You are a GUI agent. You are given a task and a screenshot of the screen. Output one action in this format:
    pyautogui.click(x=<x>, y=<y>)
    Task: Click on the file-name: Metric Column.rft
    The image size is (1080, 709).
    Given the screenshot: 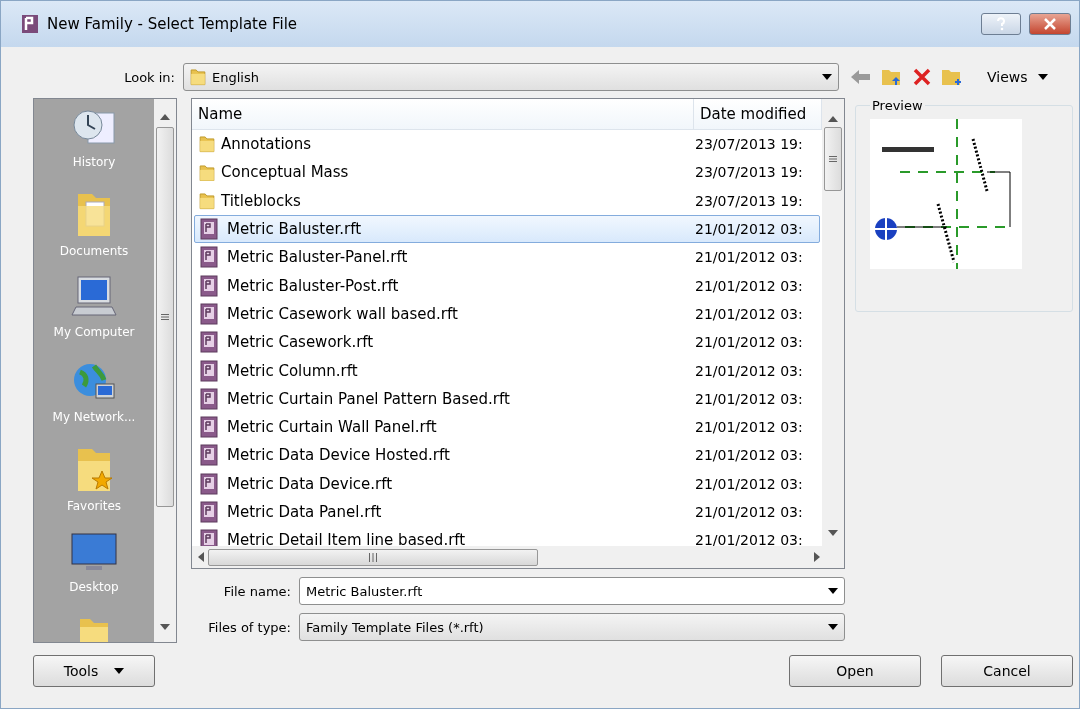 What is the action you would take?
    pyautogui.click(x=292, y=370)
    